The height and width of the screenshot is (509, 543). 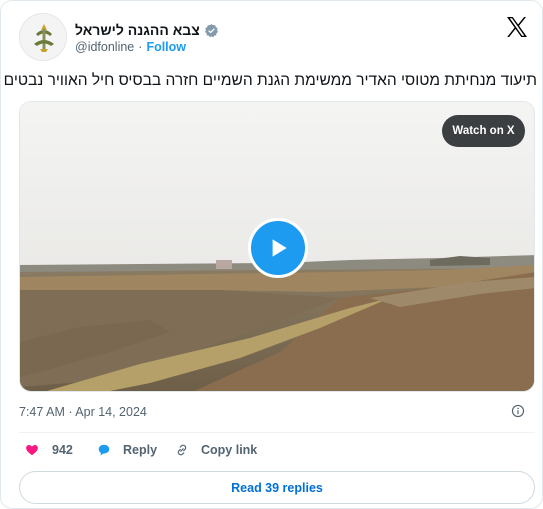 I want to click on like-count: 942, so click(x=62, y=450).